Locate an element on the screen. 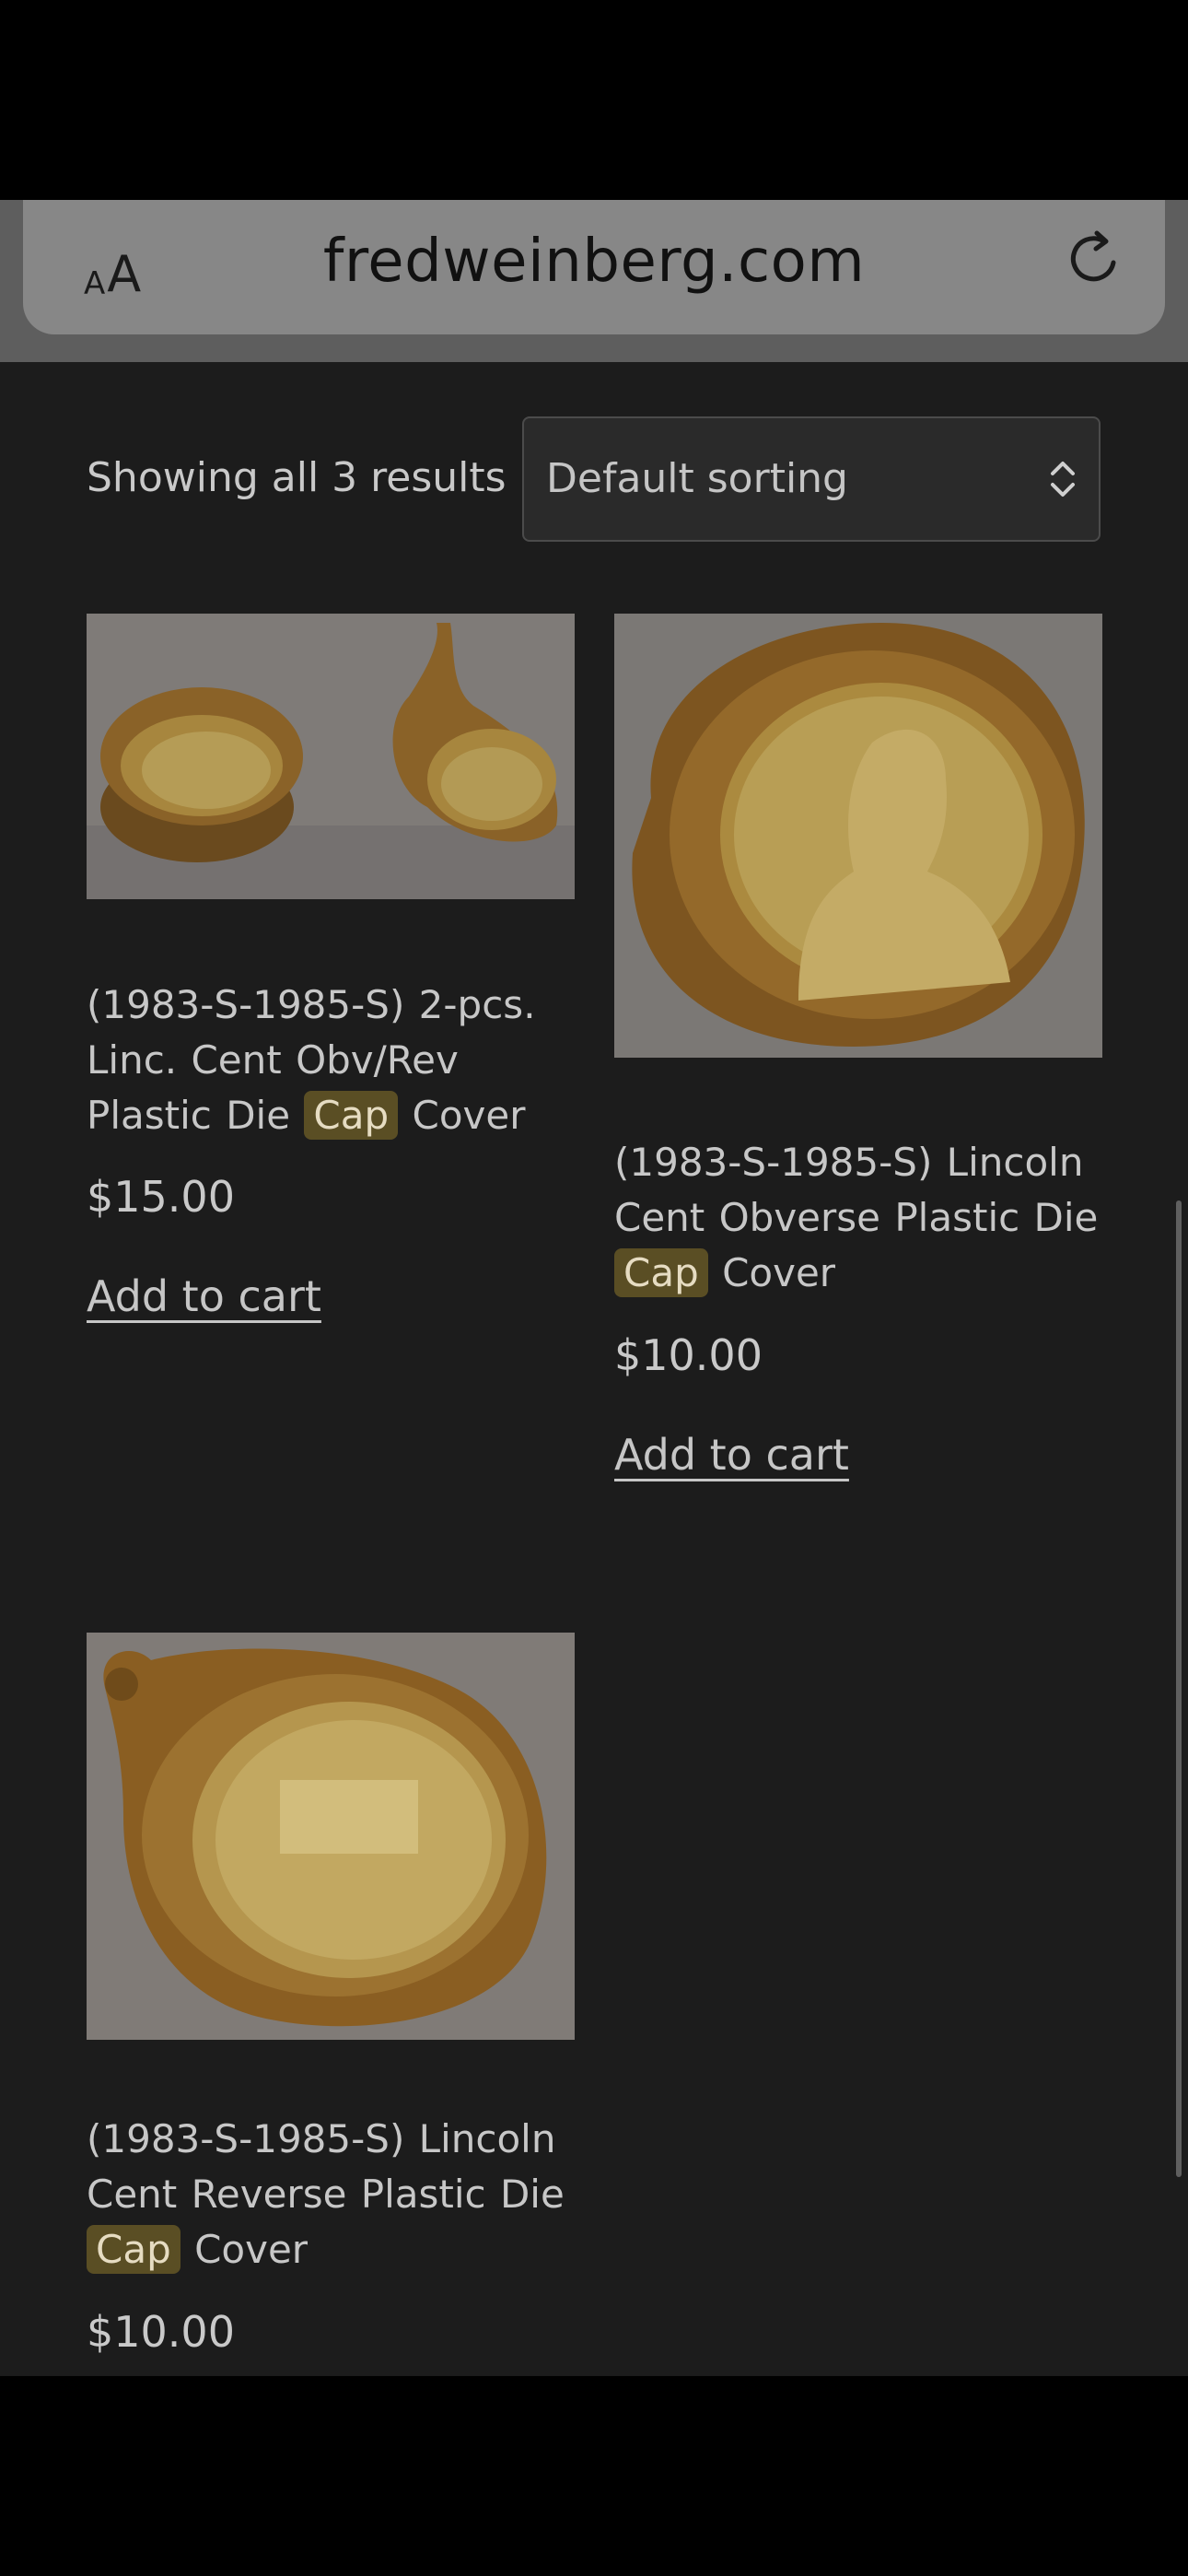  sorting-select: Default sorting is located at coordinates (811, 479).